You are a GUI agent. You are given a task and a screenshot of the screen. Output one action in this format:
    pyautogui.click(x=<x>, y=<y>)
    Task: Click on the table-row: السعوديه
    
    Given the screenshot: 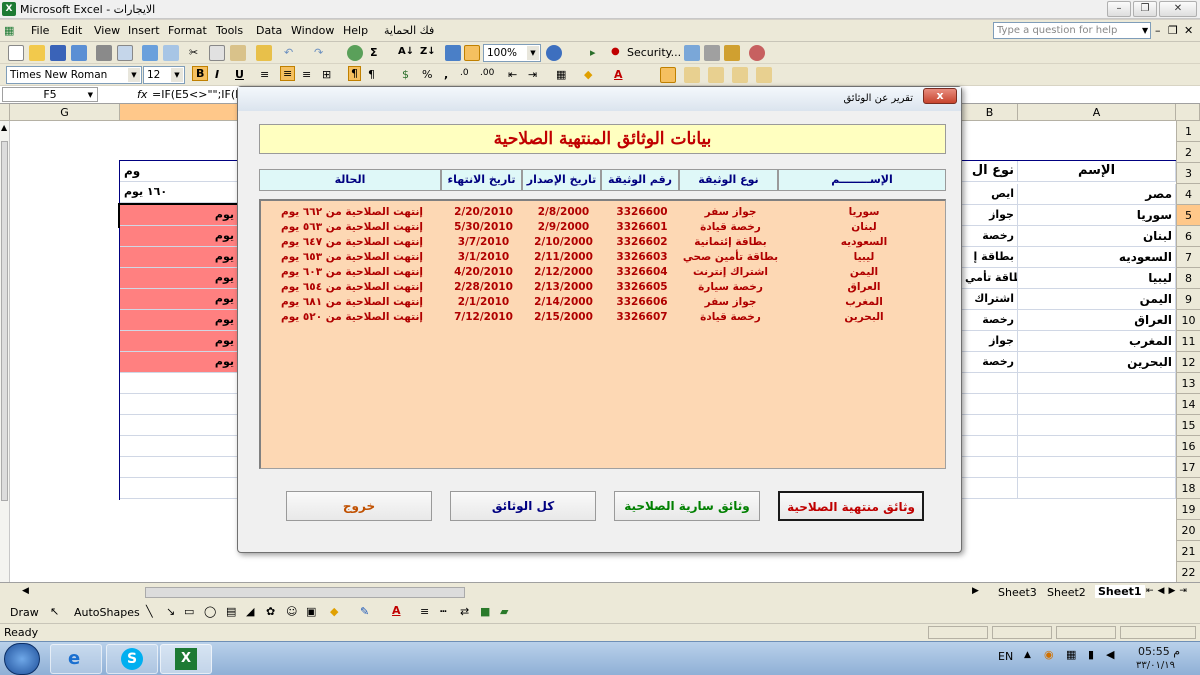 What is the action you would take?
    pyautogui.click(x=1097, y=257)
    